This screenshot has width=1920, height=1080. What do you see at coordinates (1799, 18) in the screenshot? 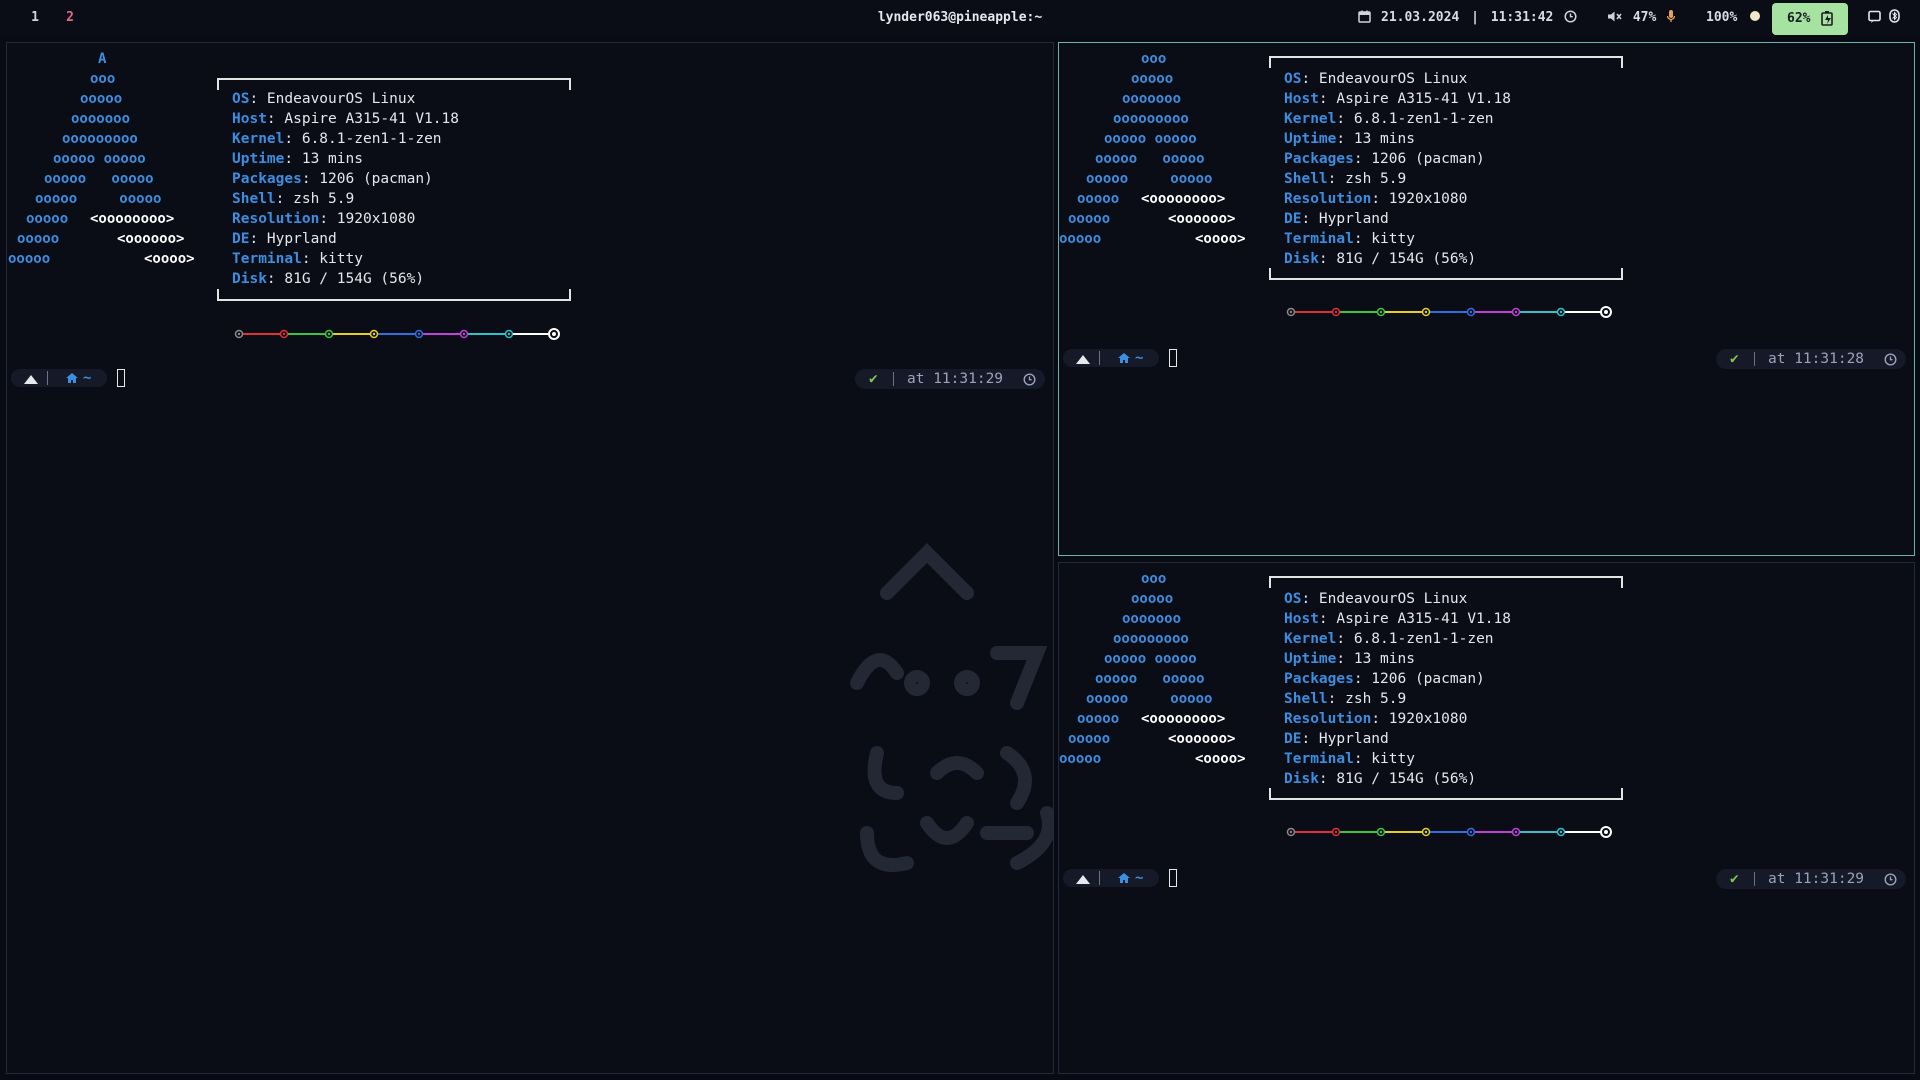
I see `battery-text: 62%` at bounding box center [1799, 18].